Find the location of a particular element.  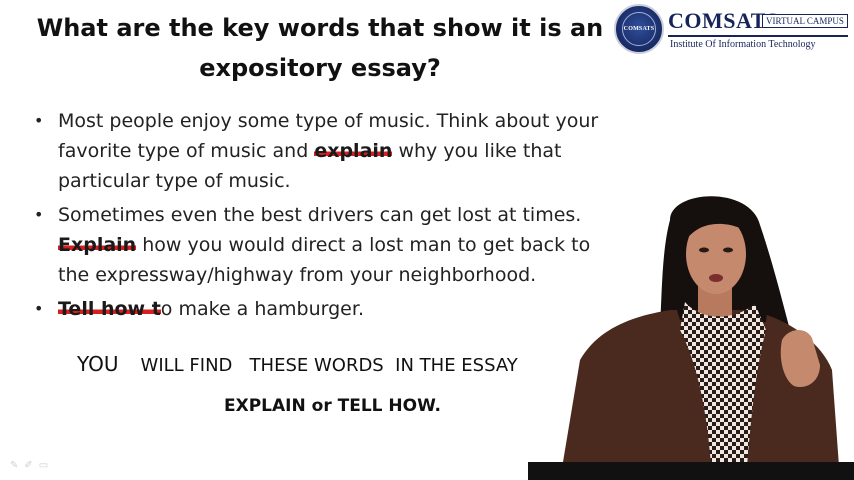

emphasis-line: EXPLAIN or TELL HOW. is located at coordinates (332, 406).